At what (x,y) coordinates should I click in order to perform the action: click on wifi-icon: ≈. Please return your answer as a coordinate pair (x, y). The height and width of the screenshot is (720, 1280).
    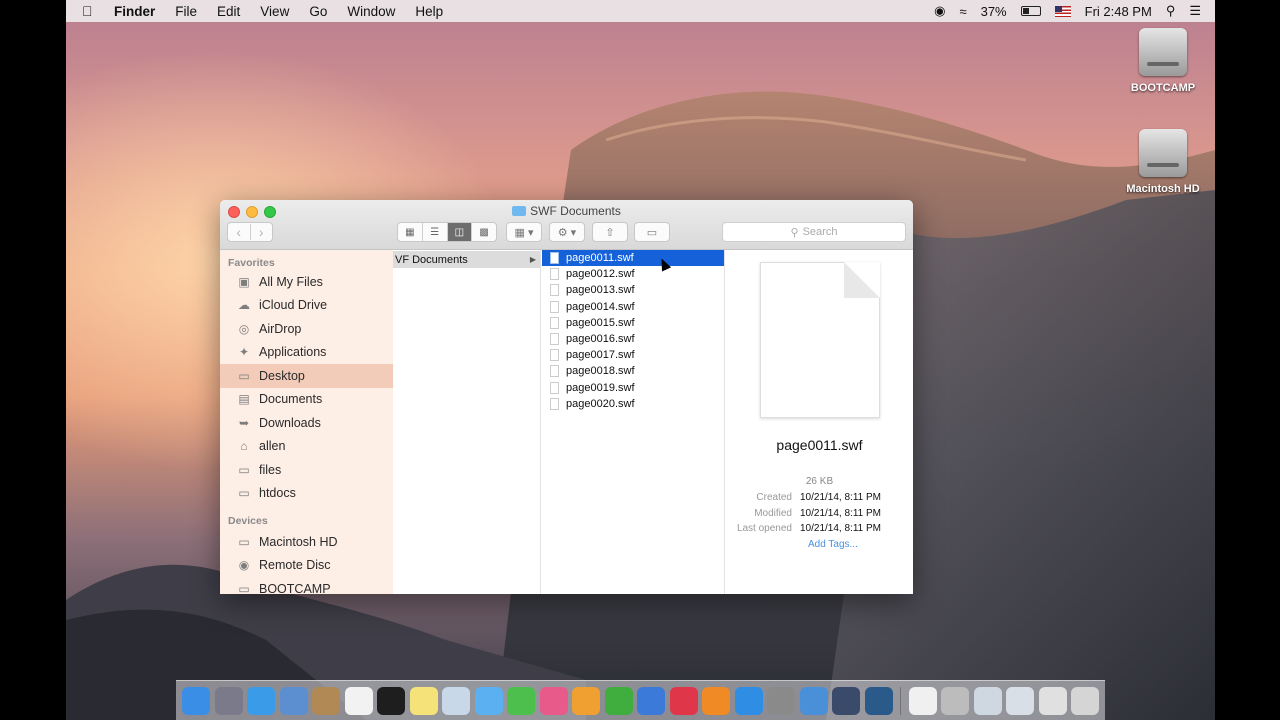
    Looking at the image, I should click on (962, 11).